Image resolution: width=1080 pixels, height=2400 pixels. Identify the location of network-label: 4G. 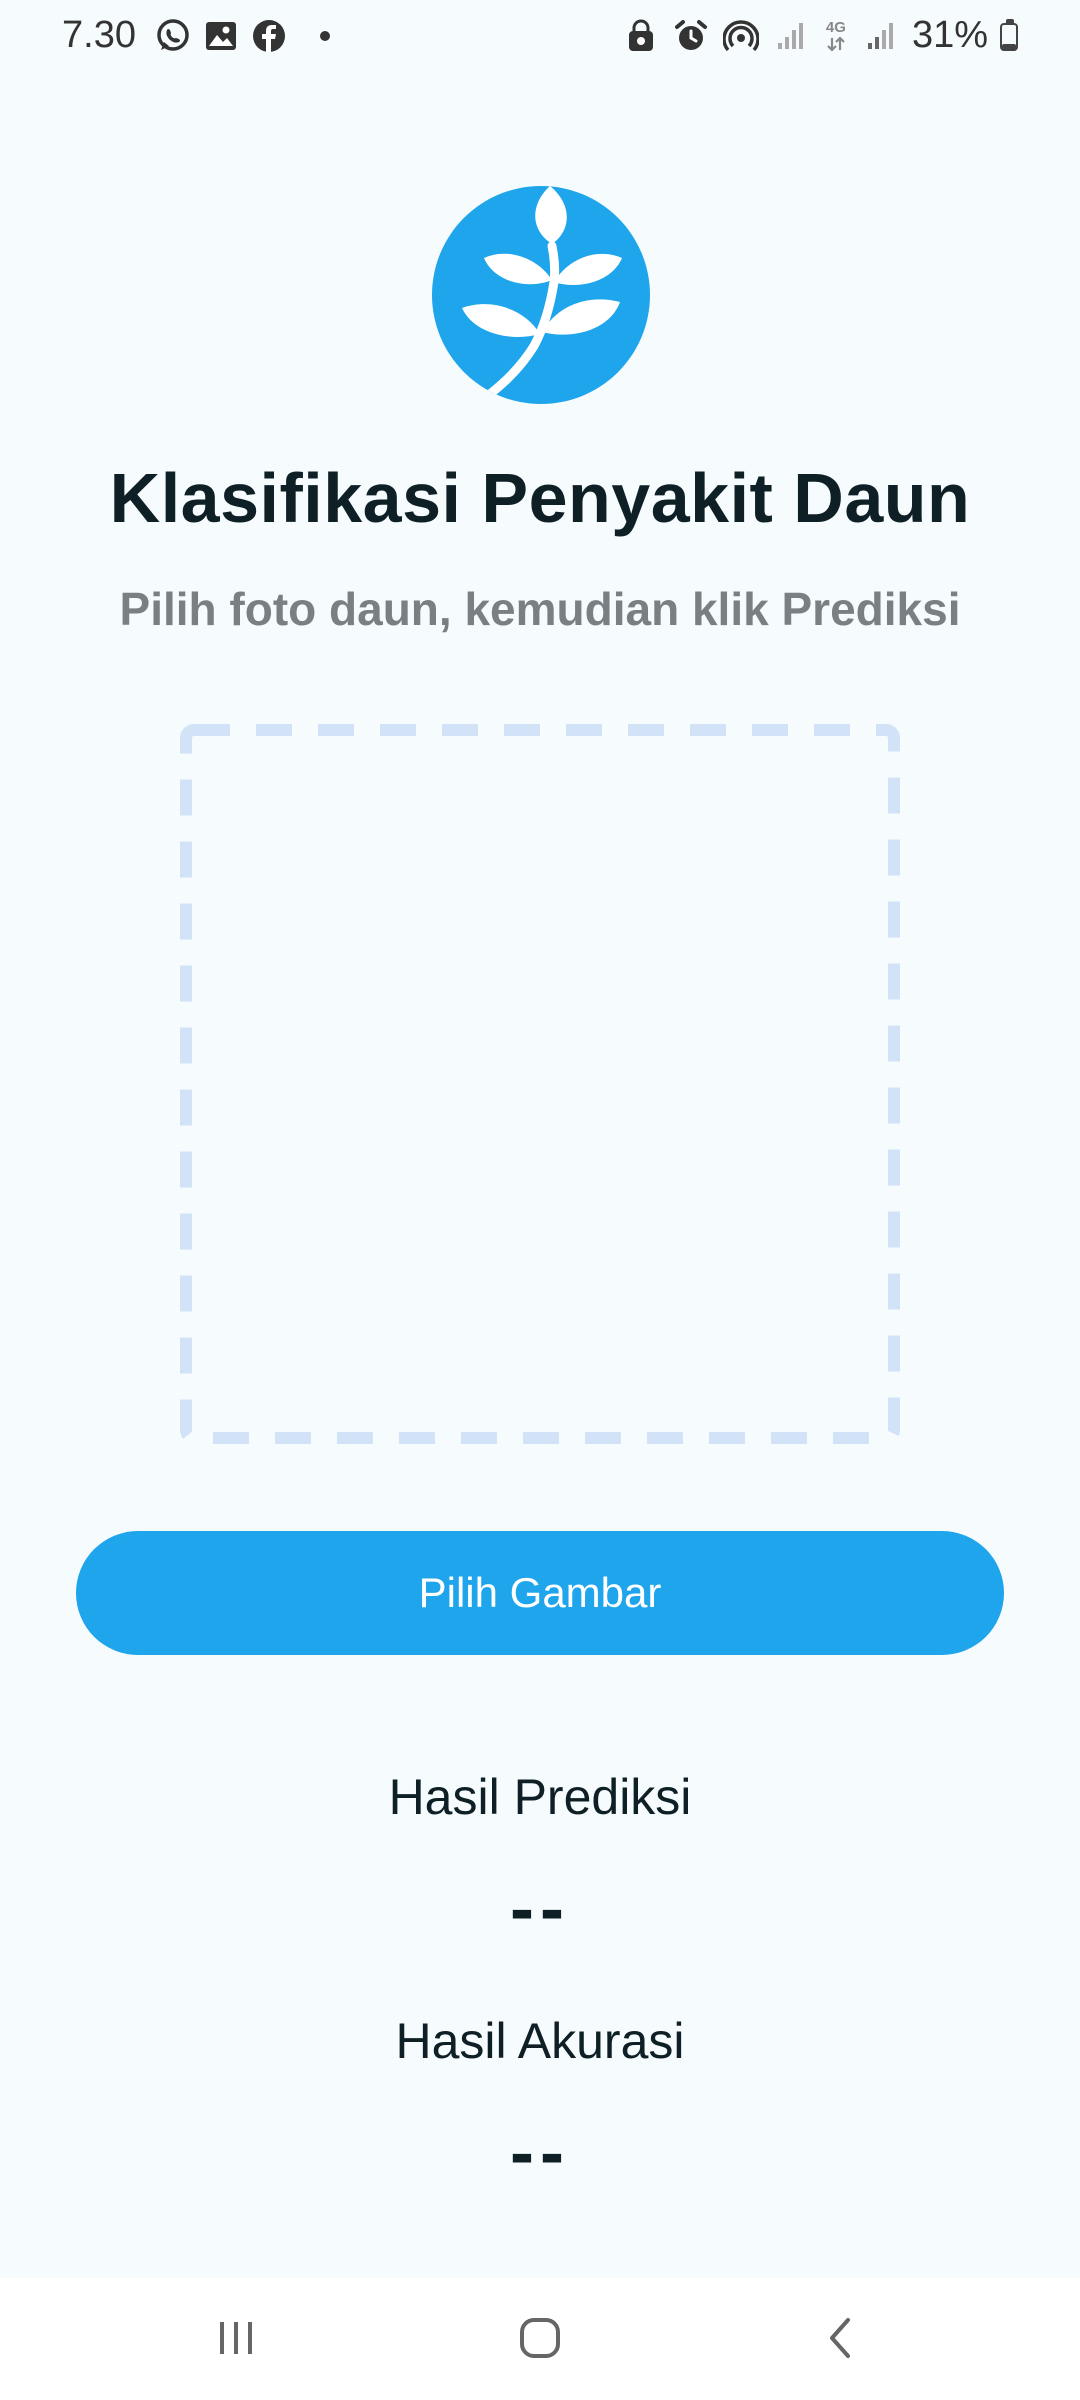
(835, 27).